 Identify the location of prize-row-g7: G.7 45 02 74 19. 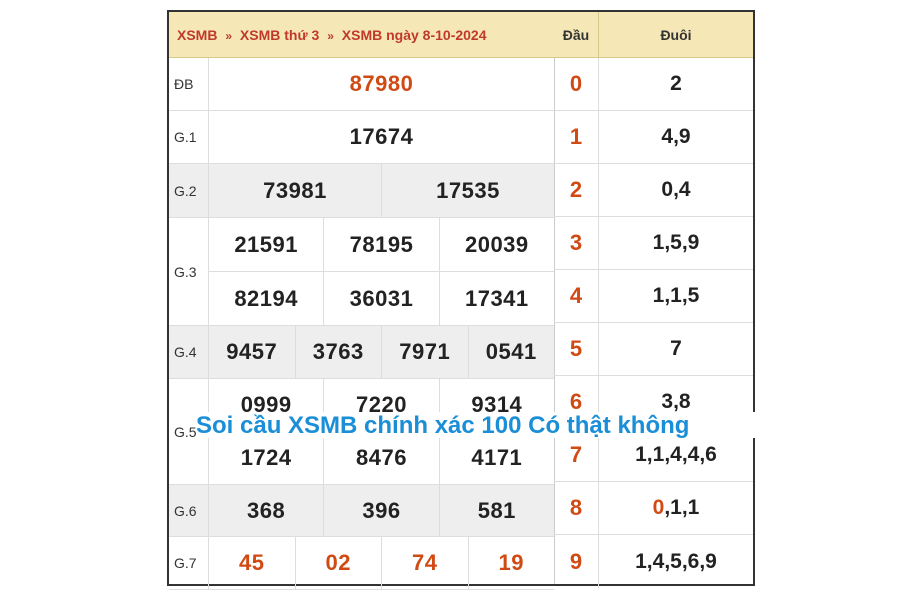
(361, 563).